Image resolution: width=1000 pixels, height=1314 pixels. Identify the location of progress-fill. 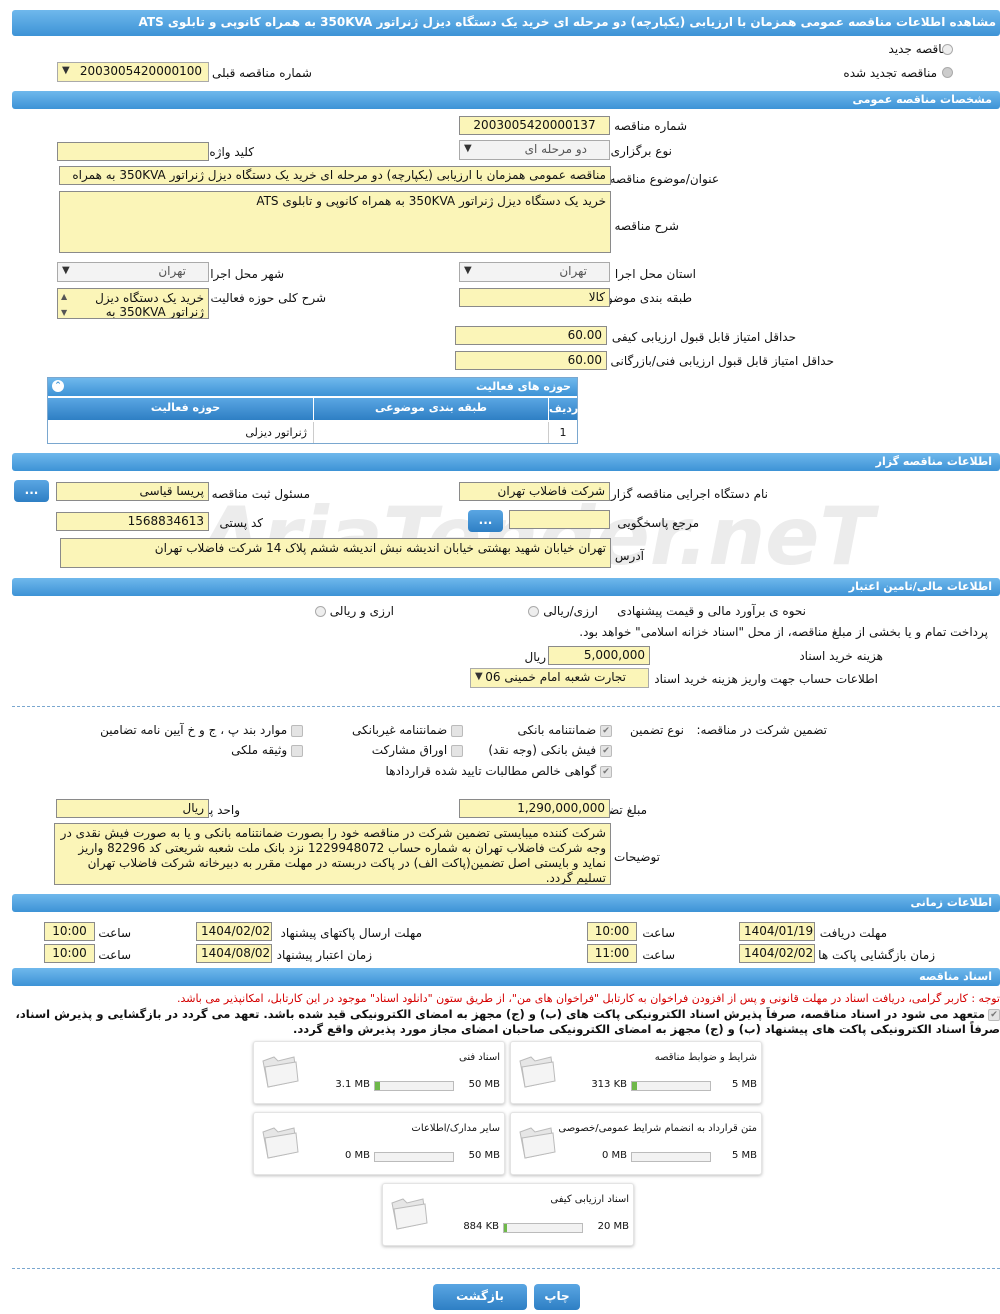
(506, 1228).